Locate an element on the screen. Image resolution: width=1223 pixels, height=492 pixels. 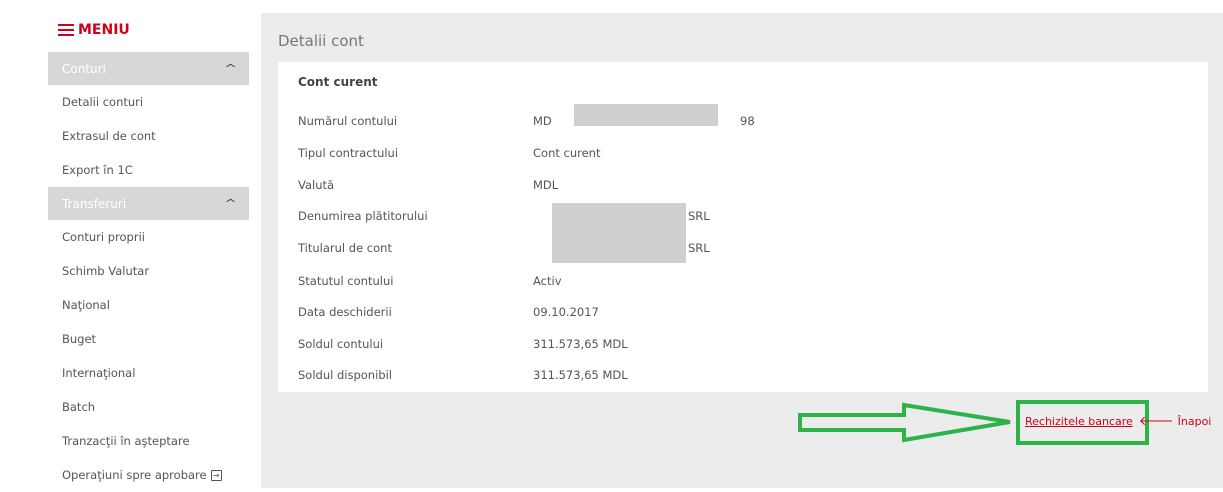
action-links: Rechizitele bancare 🡐 Înapoi is located at coordinates (1118, 421).